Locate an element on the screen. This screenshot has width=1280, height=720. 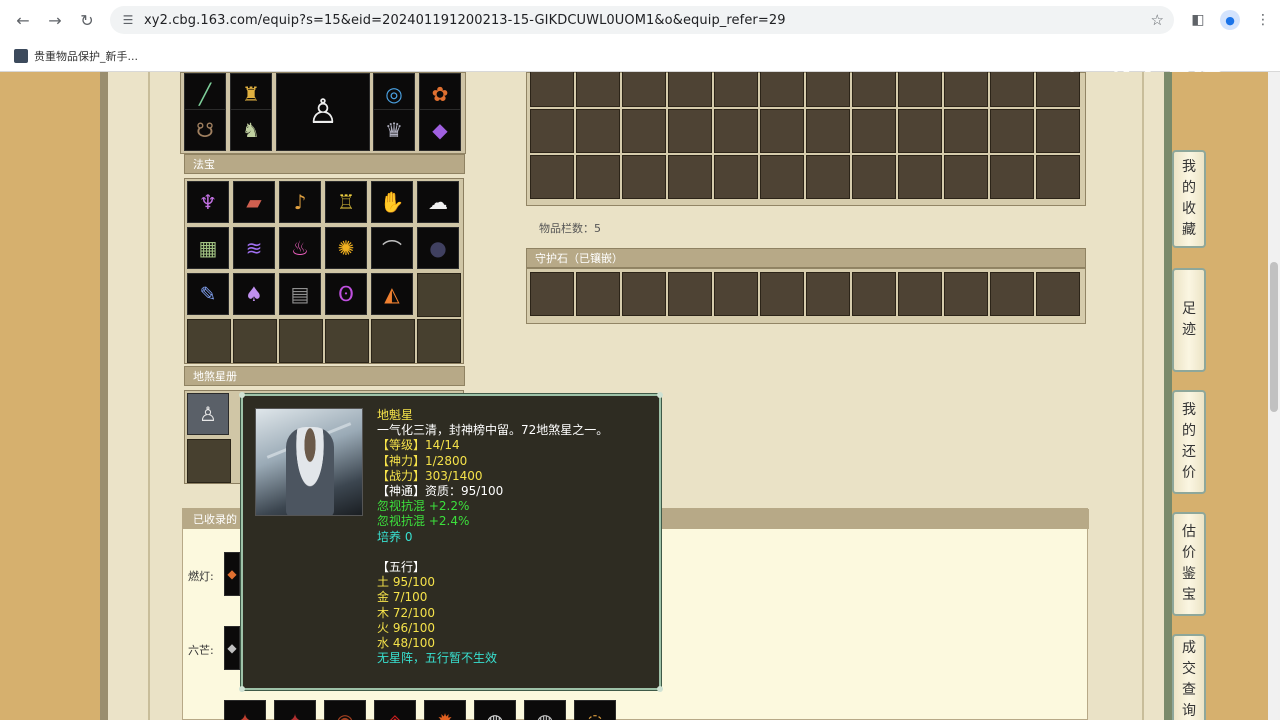
fabao-item: ☁ is located at coordinates (438, 202).